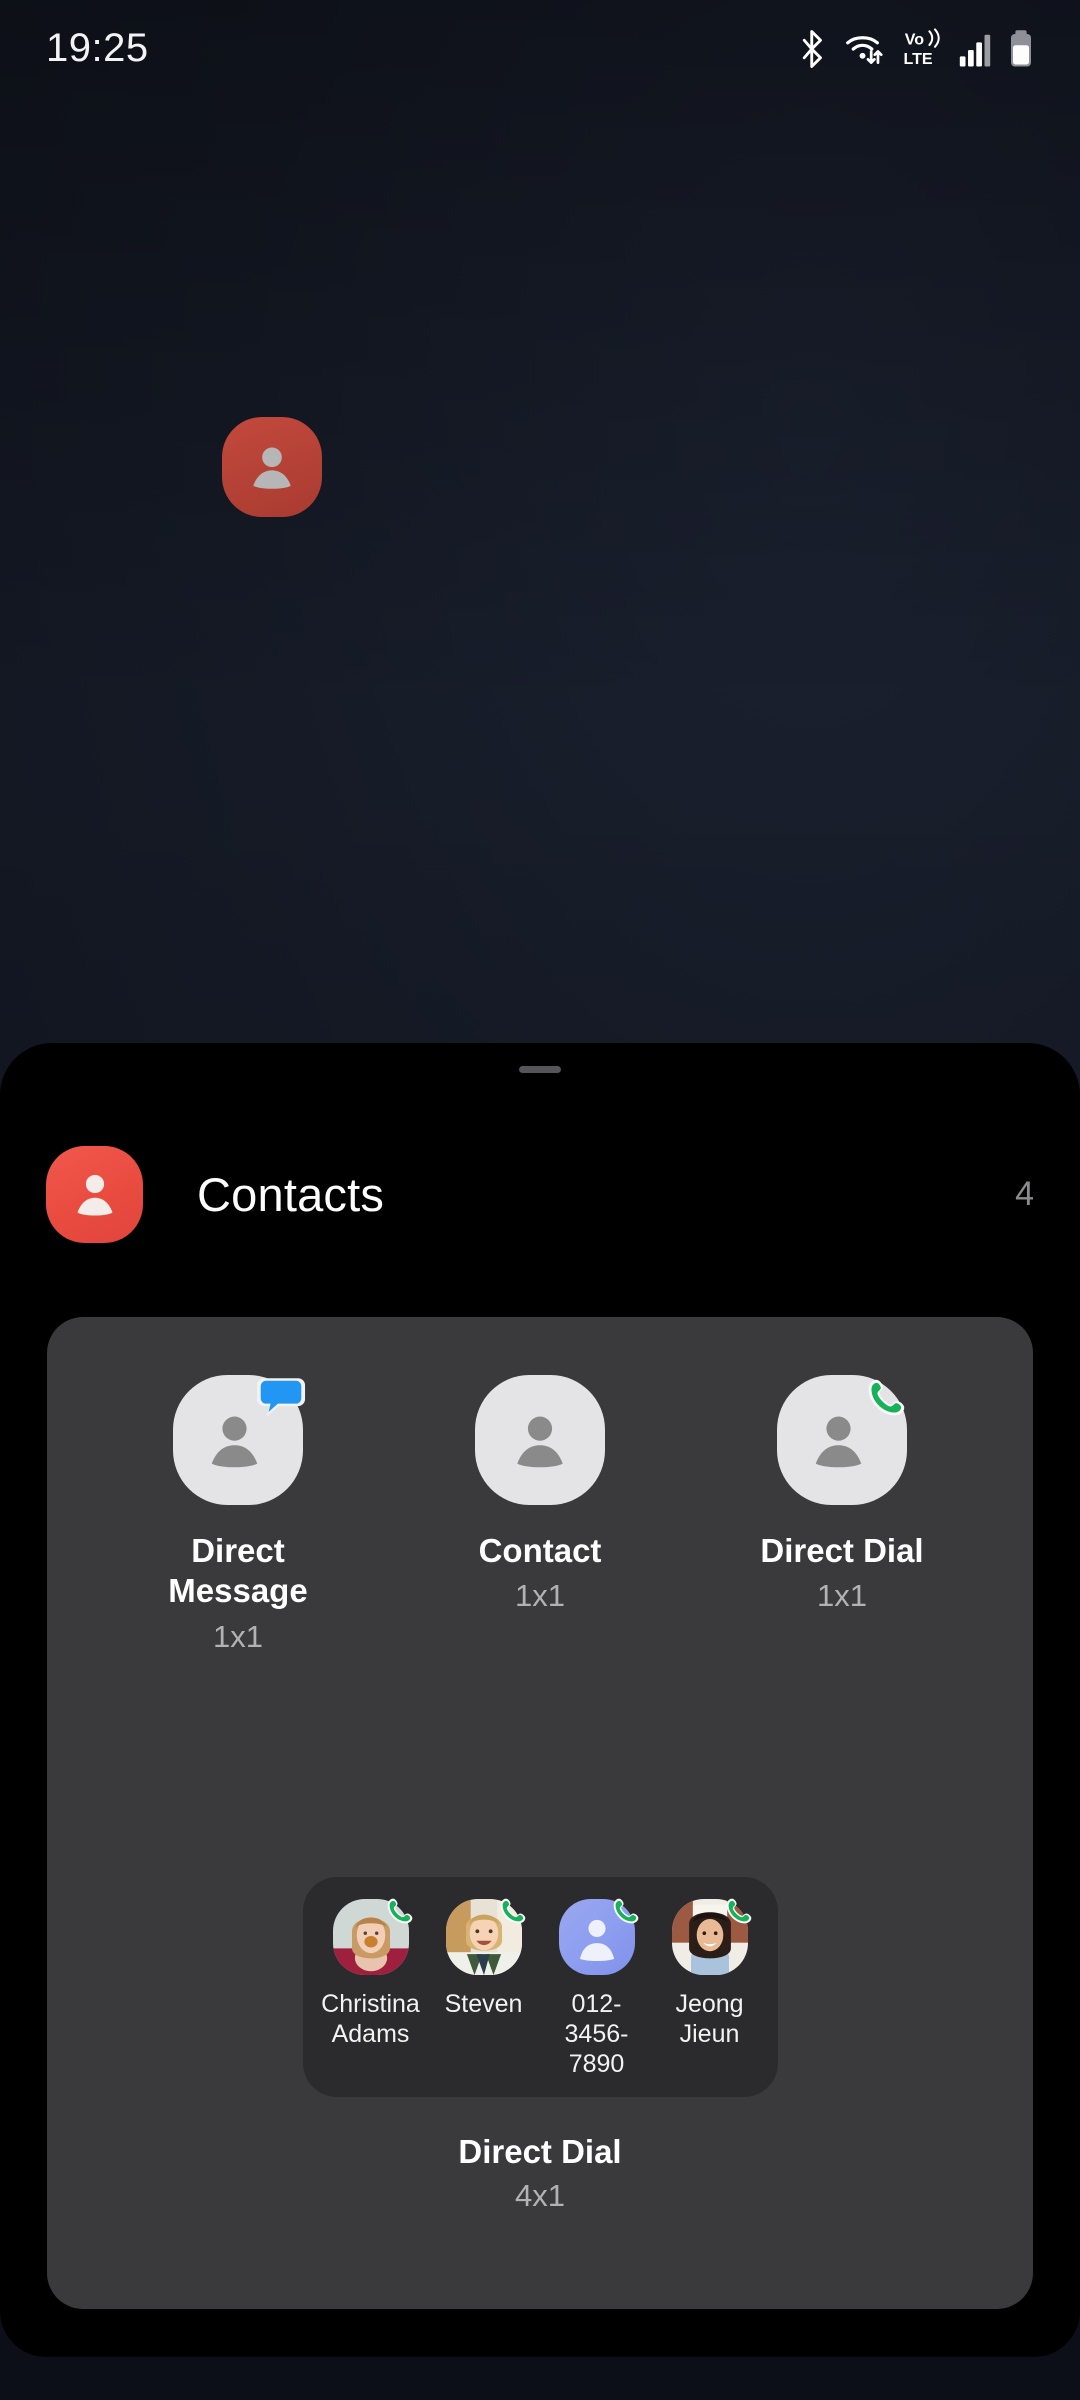  I want to click on home-screen-contacts-icon, so click(272, 467).